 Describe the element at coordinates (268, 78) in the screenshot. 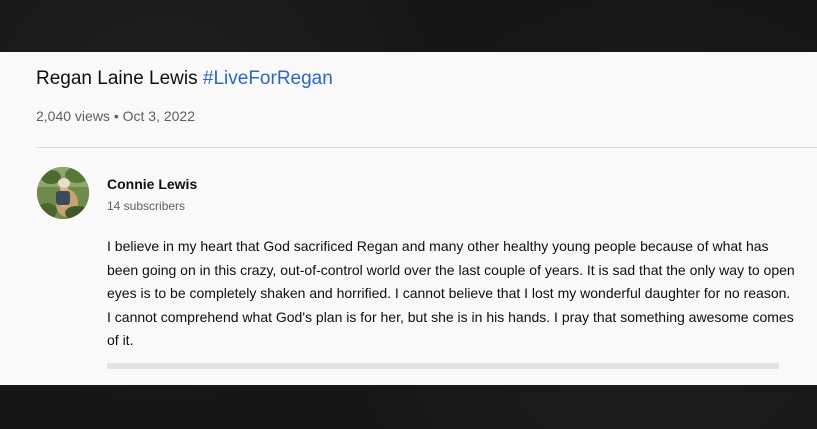

I see `hashtag-link: #LiveForRegan` at that location.